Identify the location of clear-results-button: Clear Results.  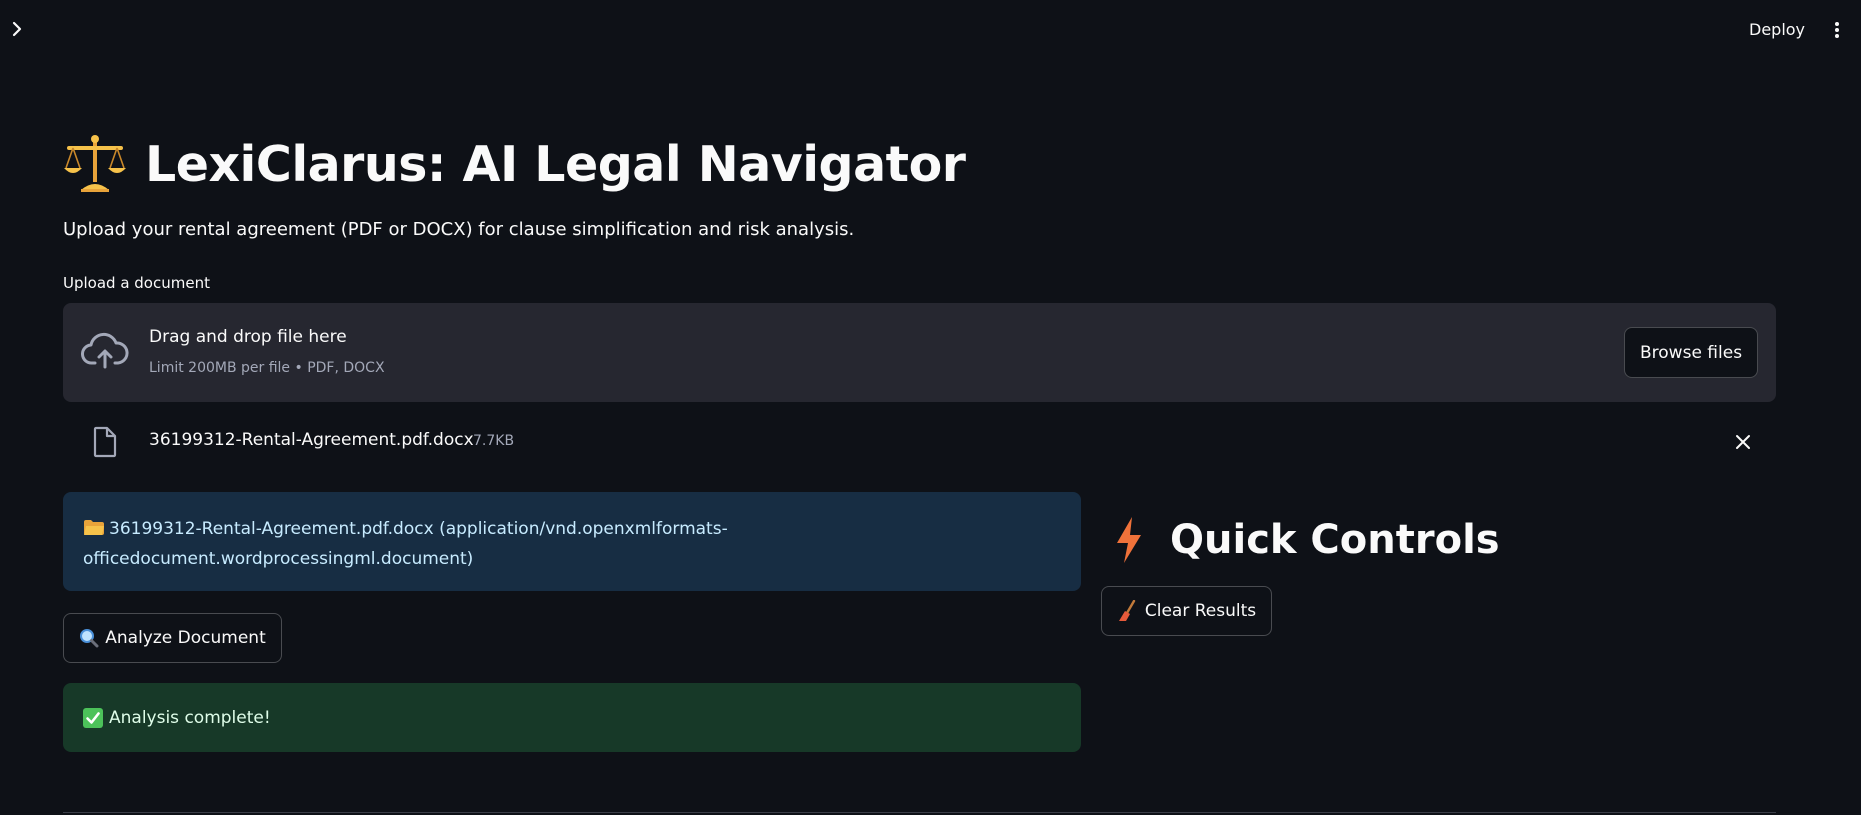
(1186, 611).